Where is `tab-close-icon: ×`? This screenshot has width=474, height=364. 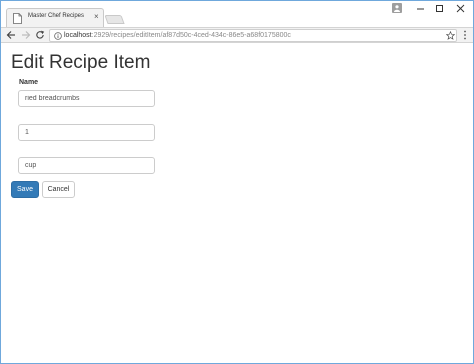 tab-close-icon: × is located at coordinates (96, 17).